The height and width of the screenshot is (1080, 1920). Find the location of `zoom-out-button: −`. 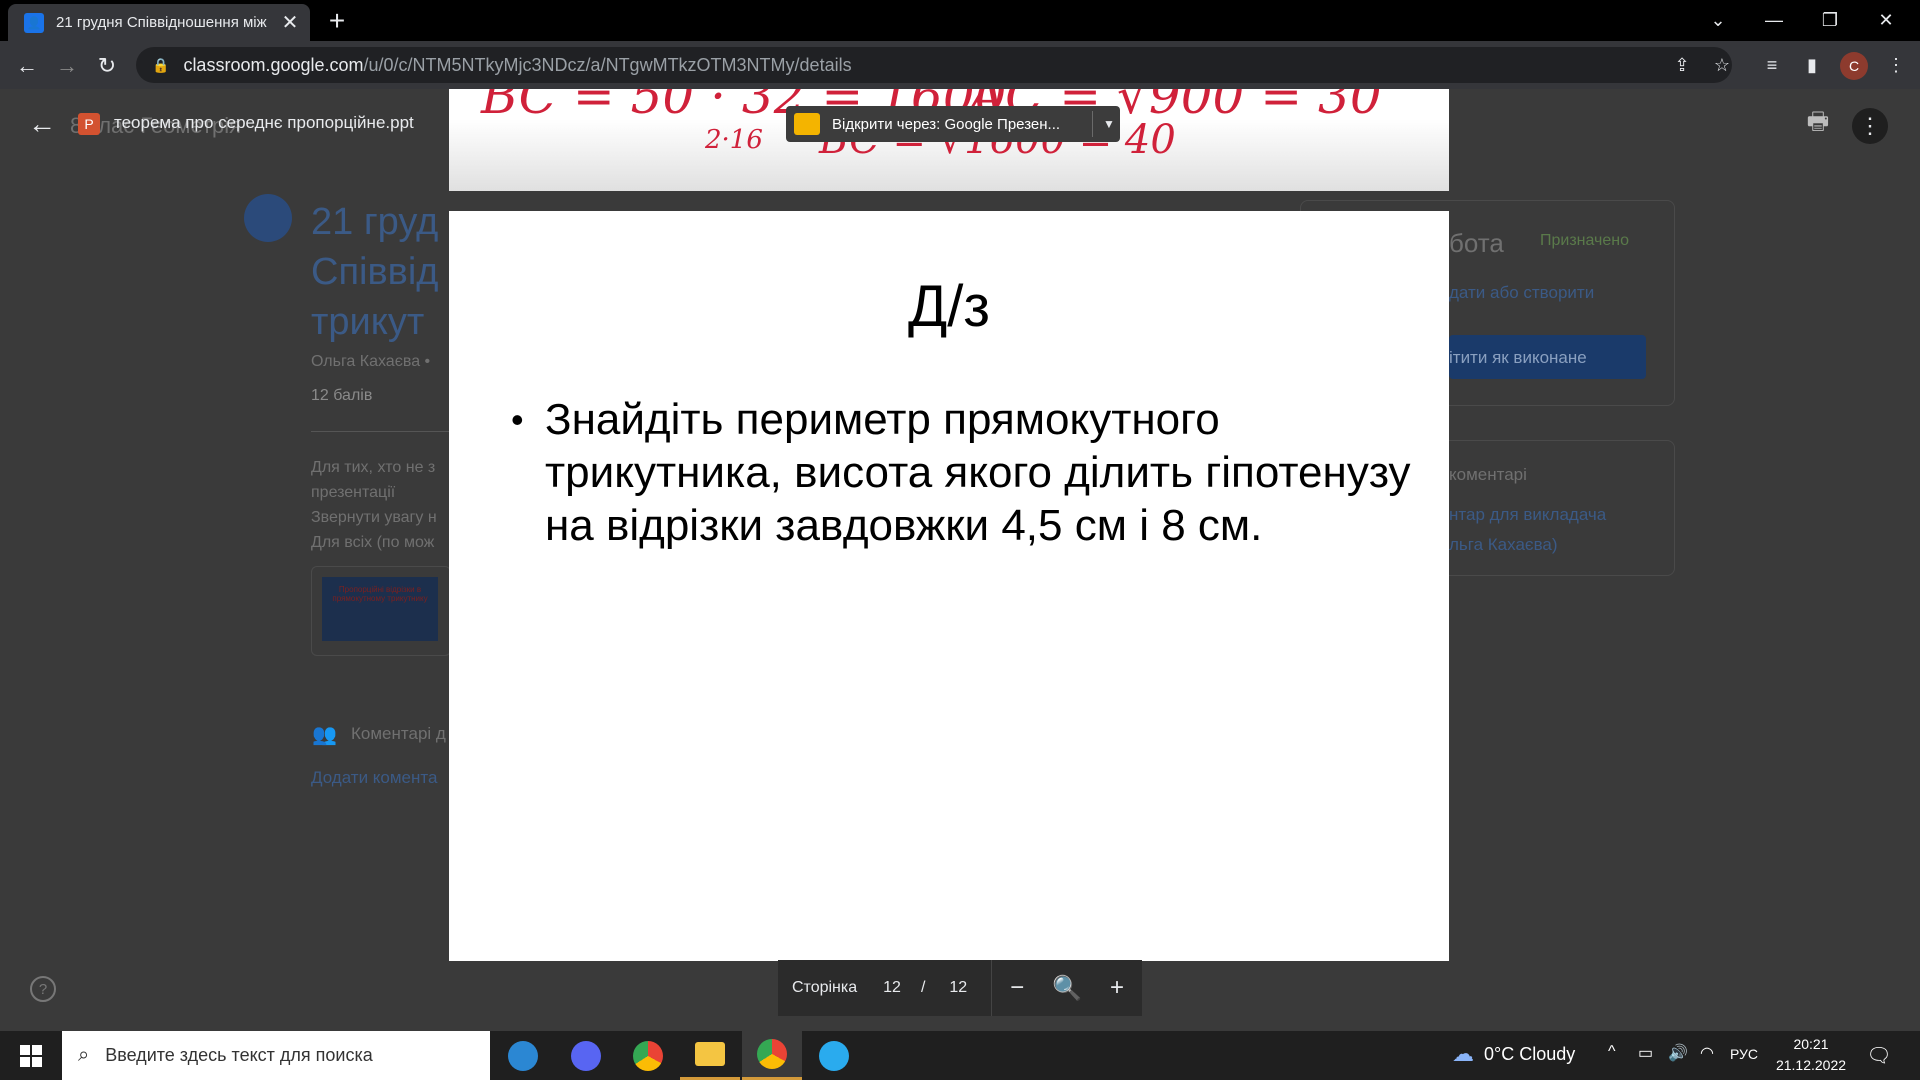

zoom-out-button: − is located at coordinates (1017, 988).